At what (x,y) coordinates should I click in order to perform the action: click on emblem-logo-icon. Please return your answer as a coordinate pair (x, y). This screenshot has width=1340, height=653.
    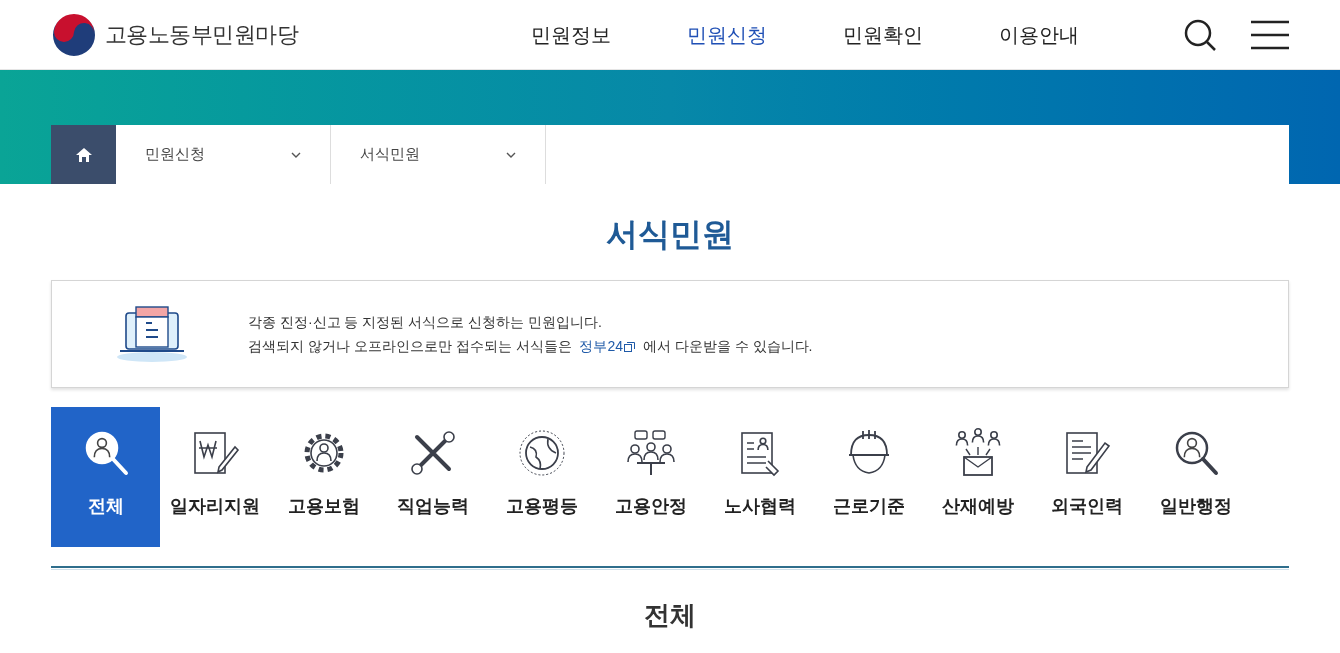
    Looking at the image, I should click on (74, 34).